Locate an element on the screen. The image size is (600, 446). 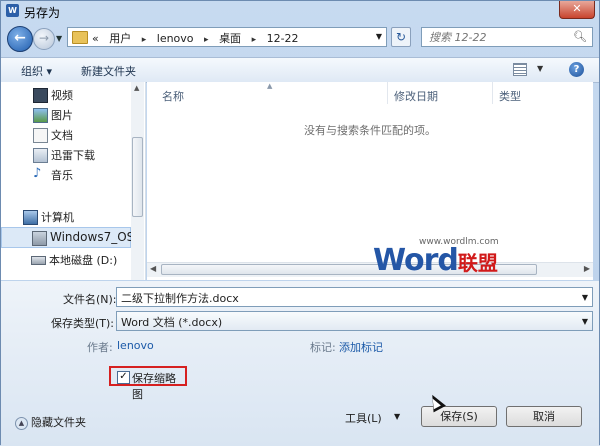
breadcrumb-item-12-22: 12-22 is located at coordinates (283, 38).